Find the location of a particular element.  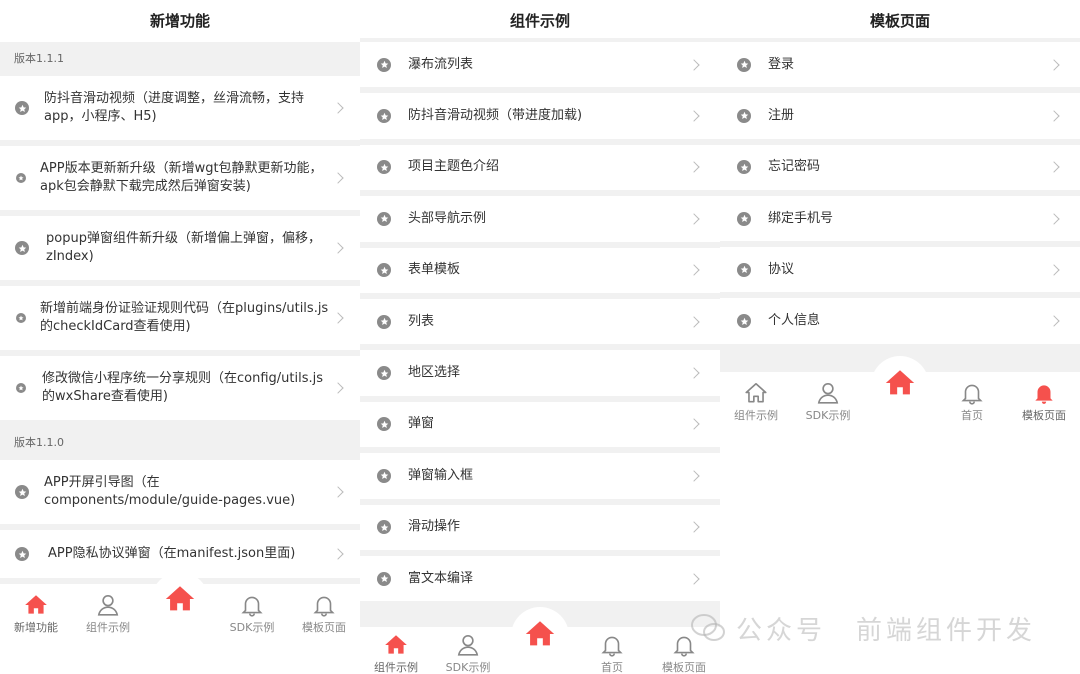

list-item: 头部导航示例 is located at coordinates (540, 222).